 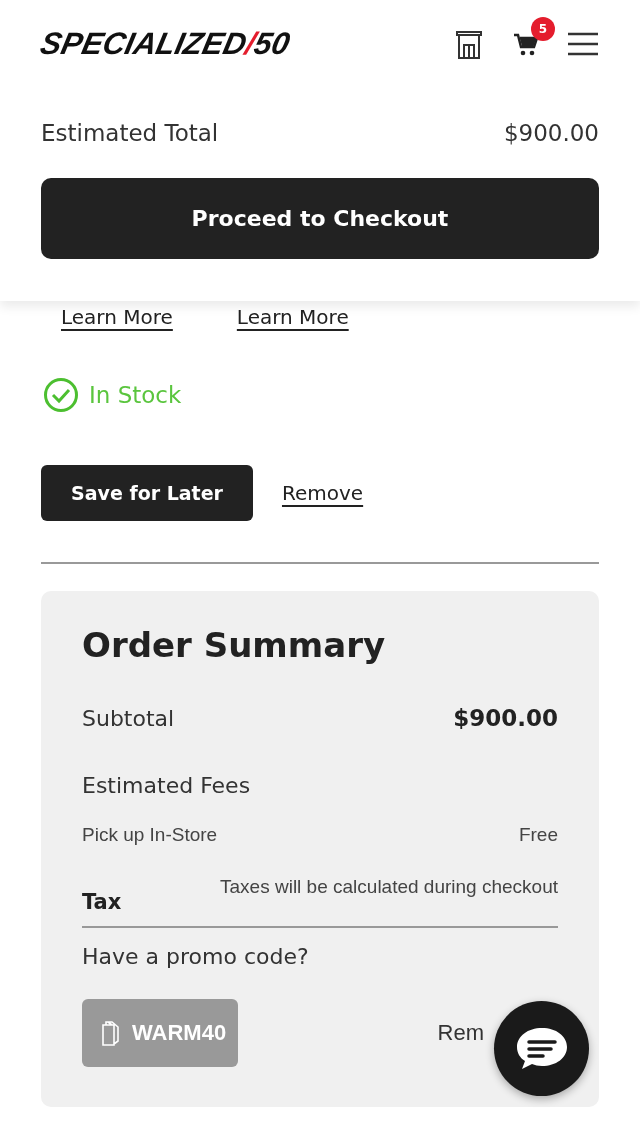 I want to click on remove-link: Remove, so click(x=322, y=493).